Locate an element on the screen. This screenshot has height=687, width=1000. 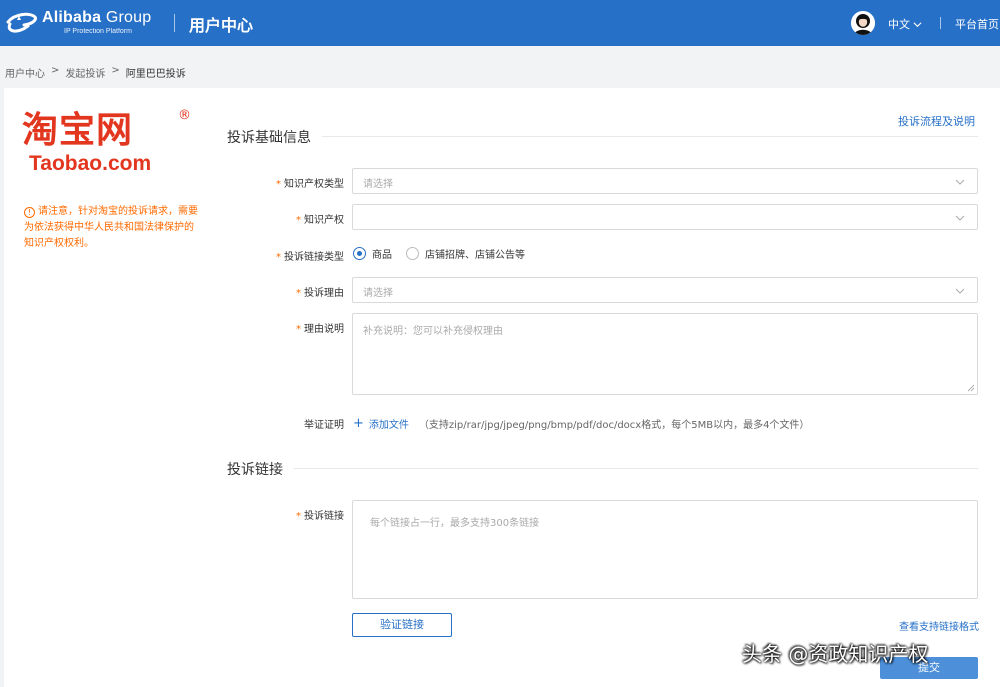
verify-links-button: 验证链接 is located at coordinates (402, 625).